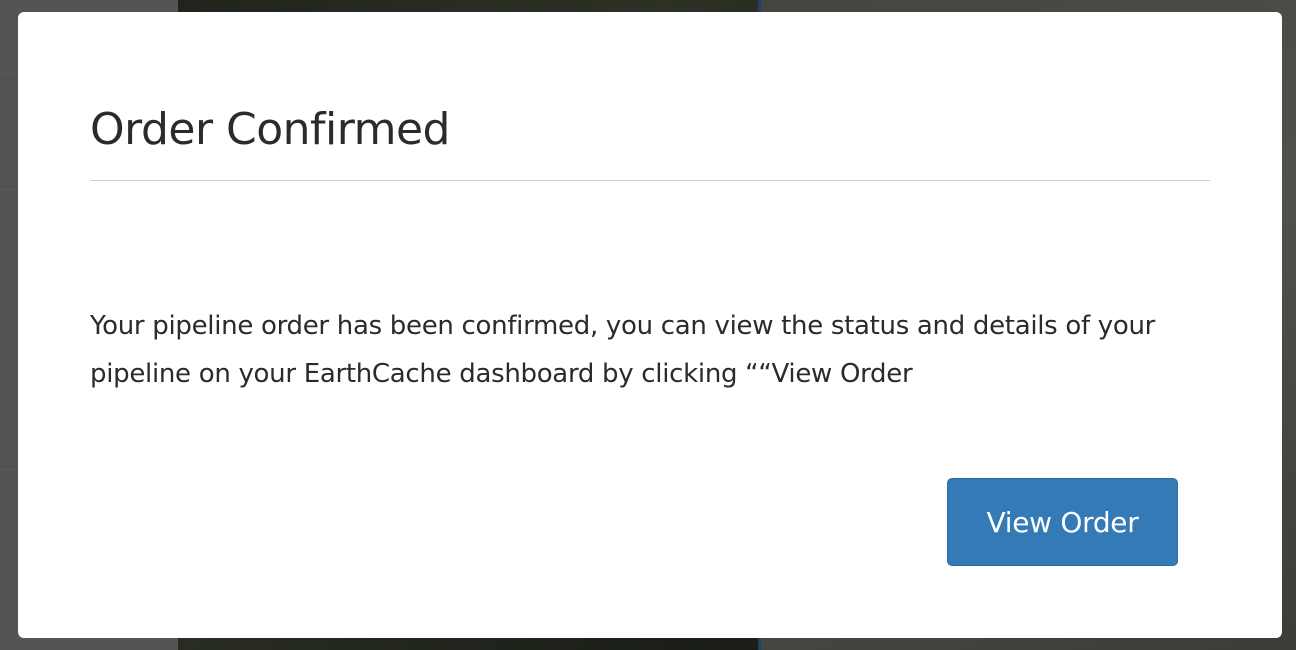 This screenshot has width=1296, height=650. What do you see at coordinates (1062, 522) in the screenshot?
I see `view-order-button: View Order` at bounding box center [1062, 522].